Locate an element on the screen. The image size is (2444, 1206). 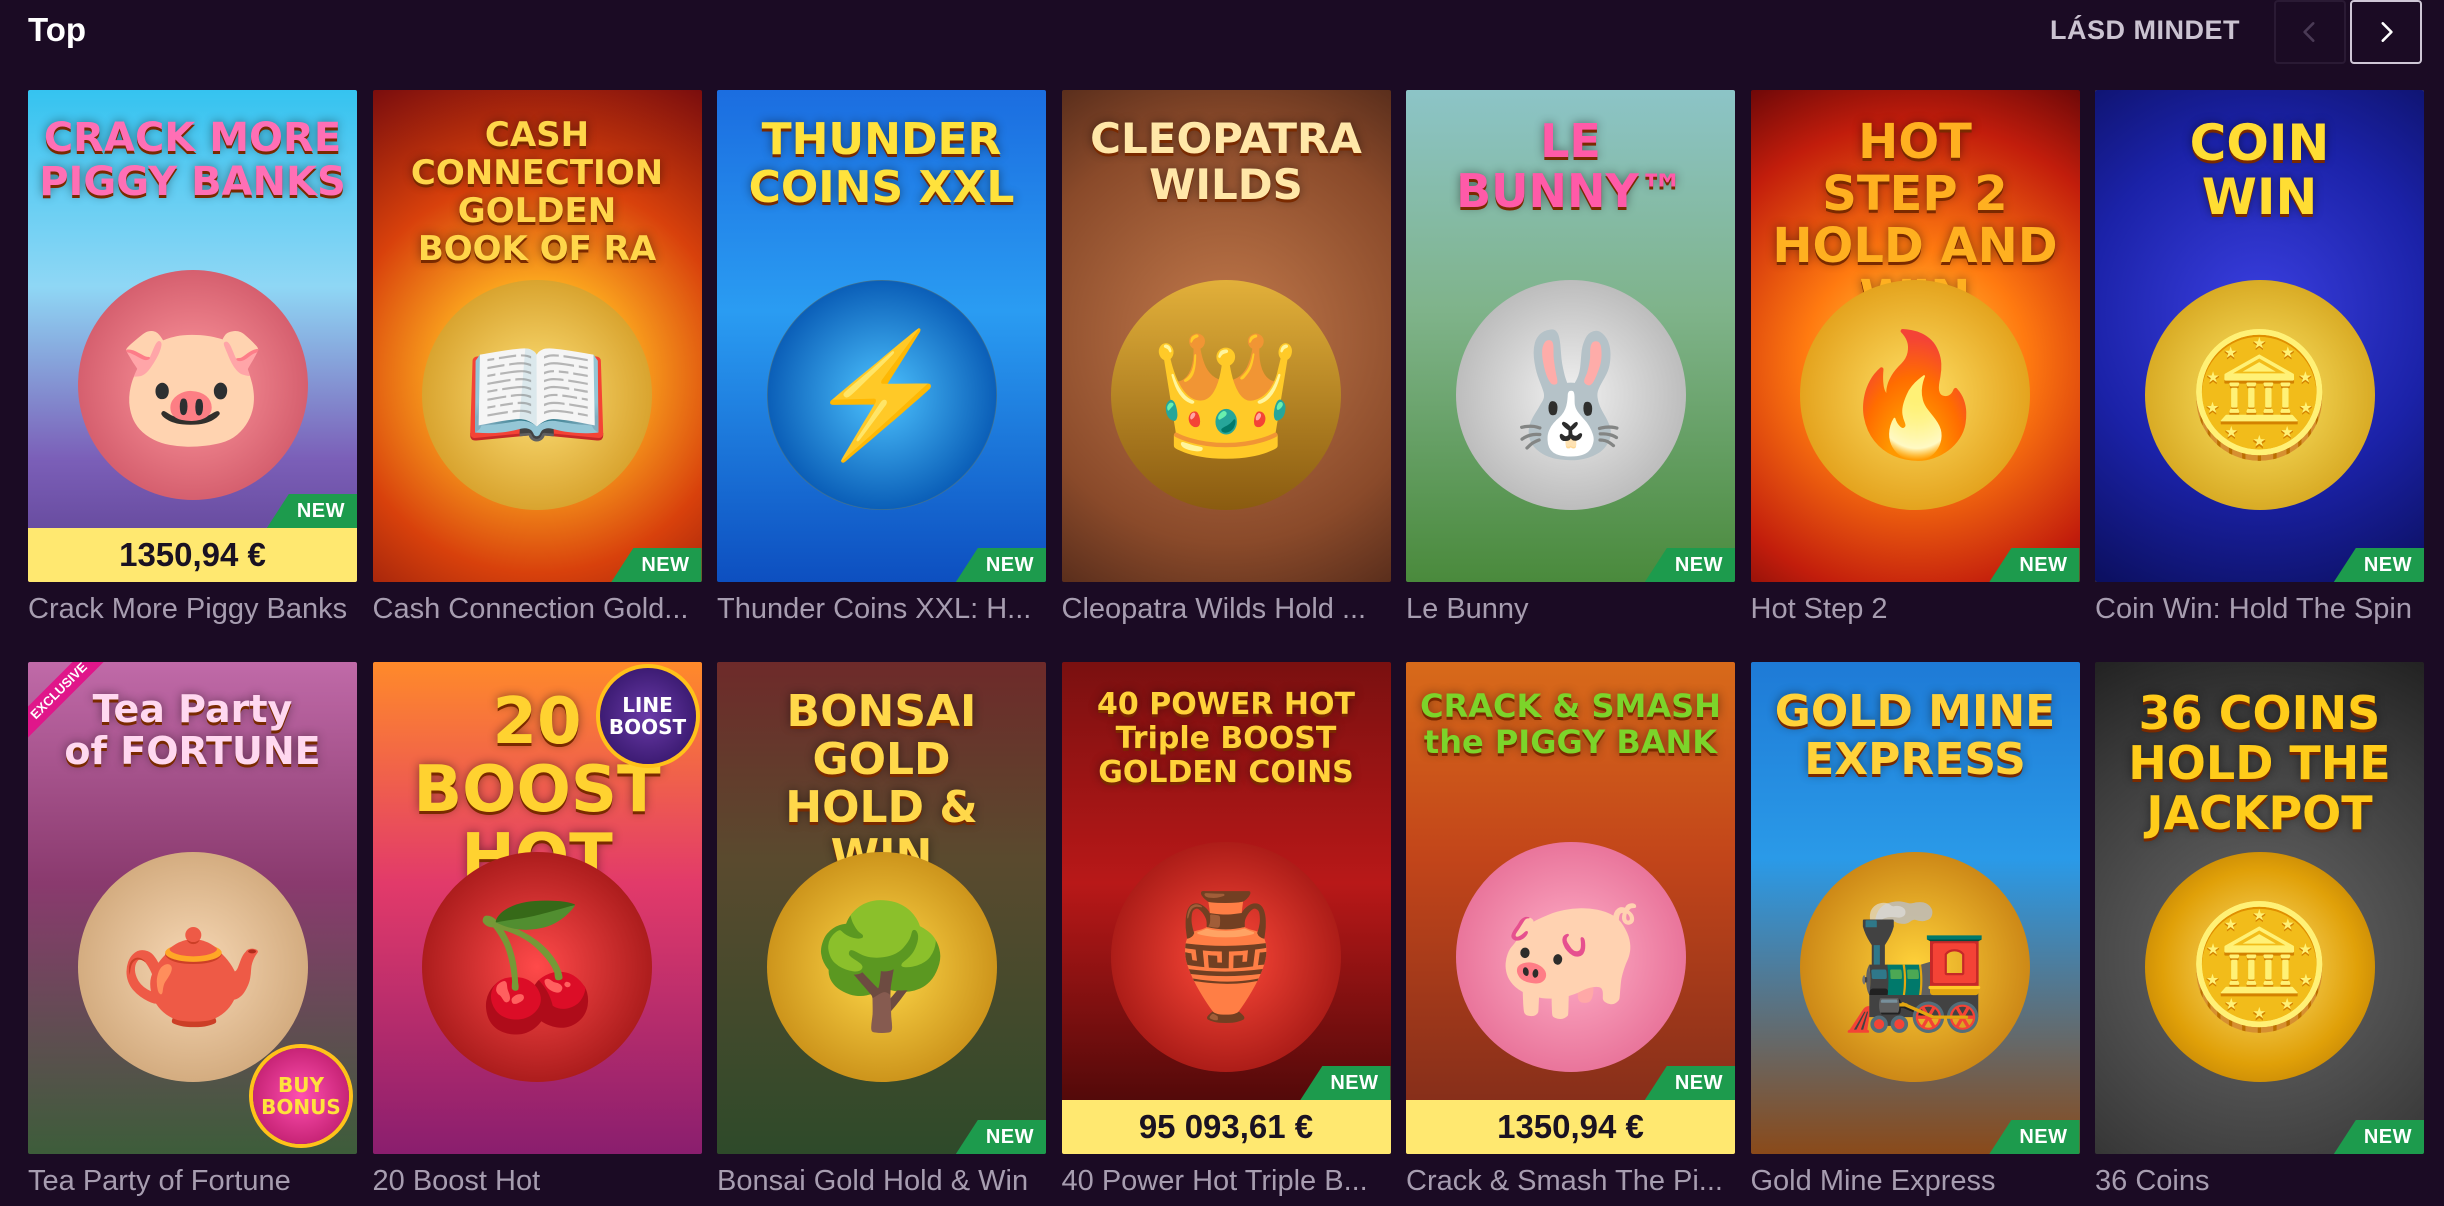
game-logo: THUNDER COINS XXL is located at coordinates (881, 163).